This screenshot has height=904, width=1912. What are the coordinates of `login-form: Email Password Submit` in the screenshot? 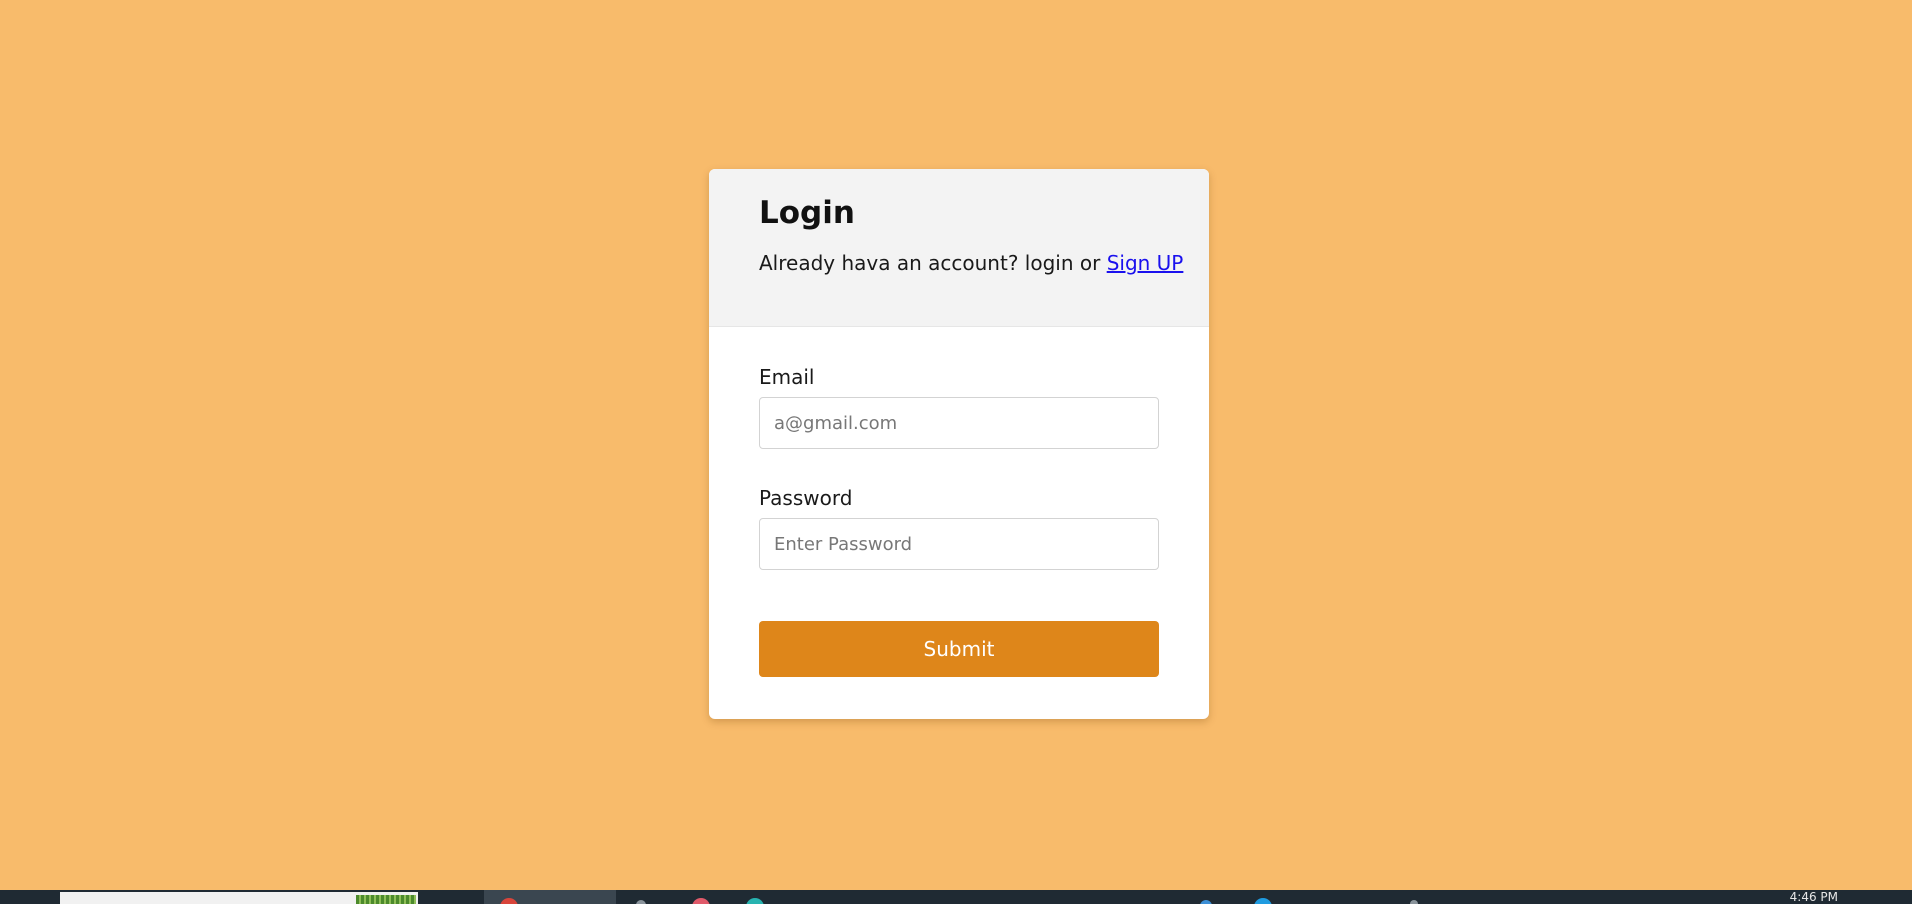 It's located at (959, 502).